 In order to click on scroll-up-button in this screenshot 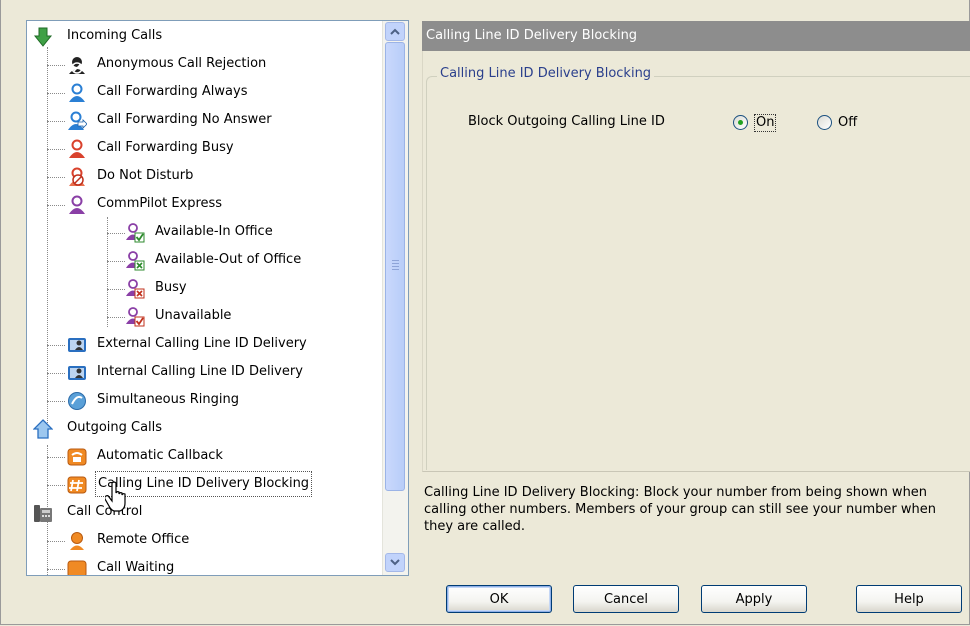, I will do `click(395, 31)`.